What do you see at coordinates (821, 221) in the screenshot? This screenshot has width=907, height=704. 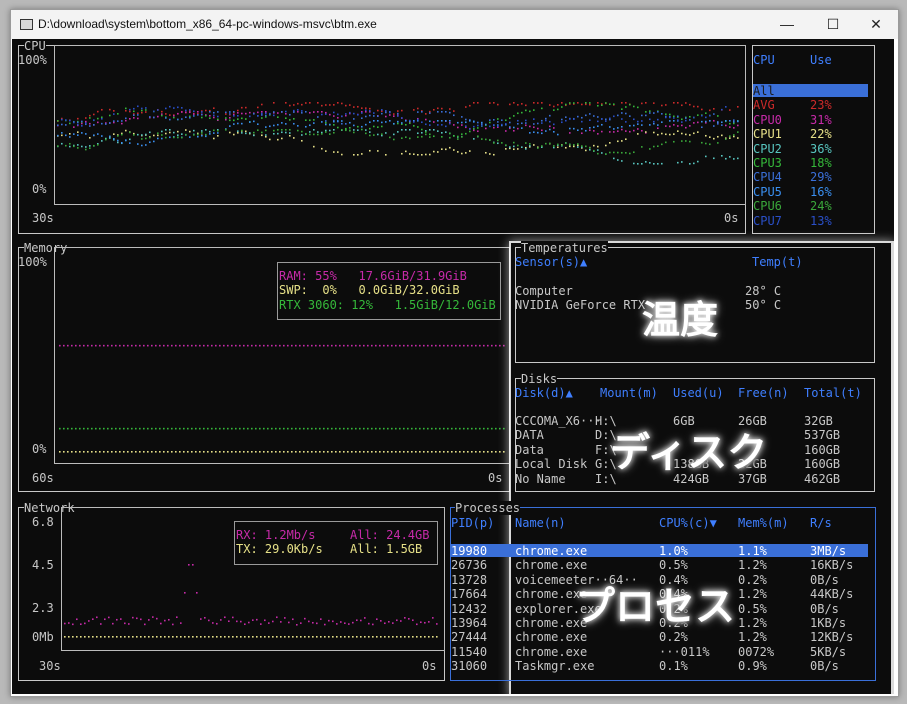 I see `cpu-legend-use: 13%` at bounding box center [821, 221].